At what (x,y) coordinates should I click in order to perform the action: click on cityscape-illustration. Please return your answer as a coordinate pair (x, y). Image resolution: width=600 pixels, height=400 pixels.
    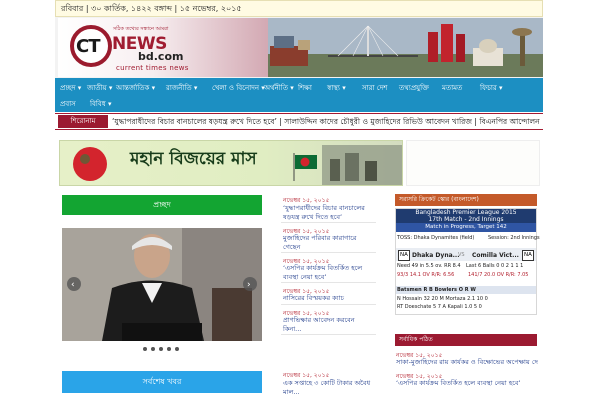
    Looking at the image, I should click on (405, 47).